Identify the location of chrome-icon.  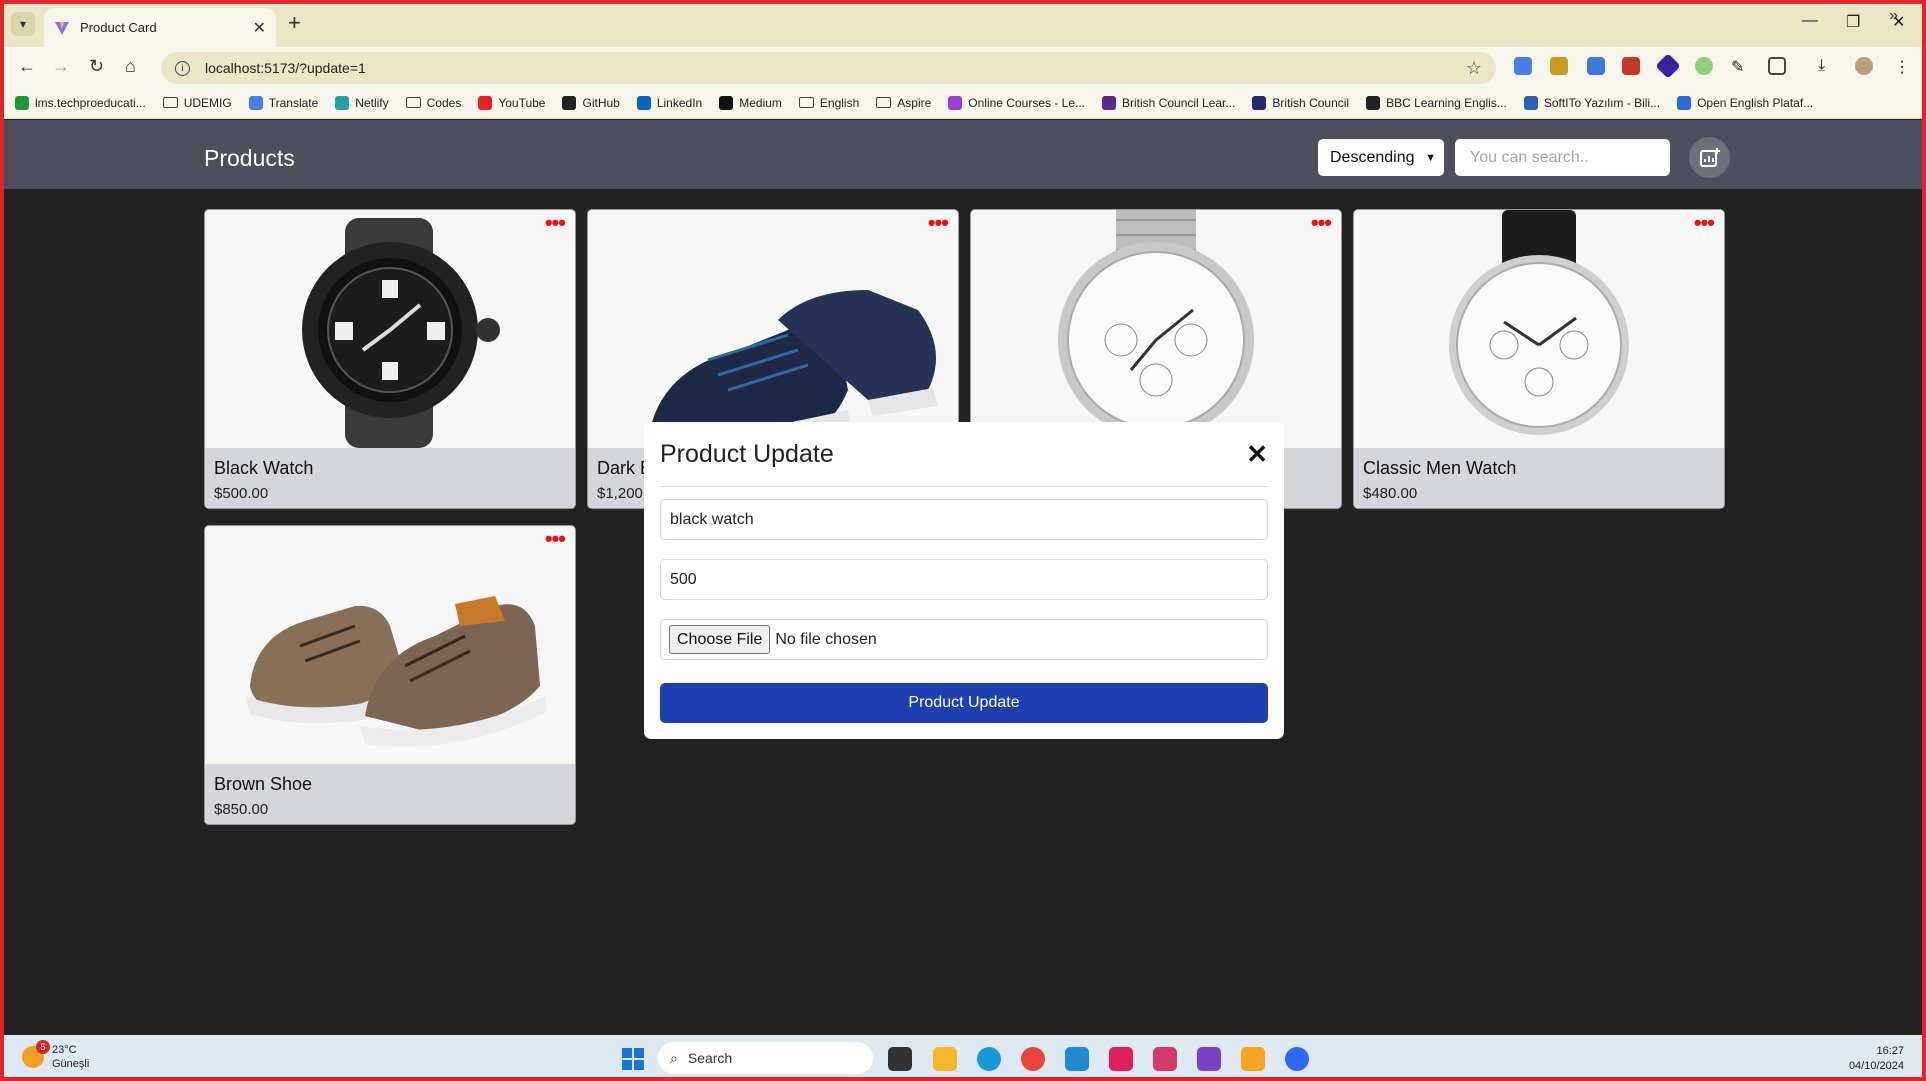
(1033, 1059).